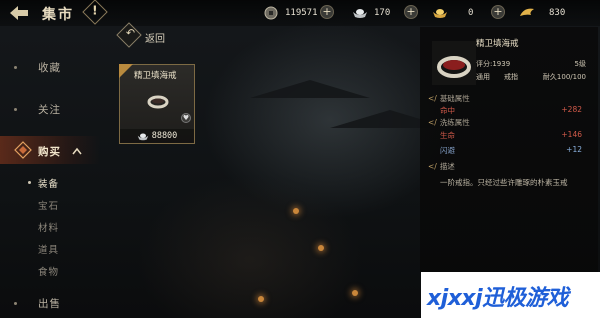  What do you see at coordinates (454, 63) in the screenshot?
I see `ring-detail-icon` at bounding box center [454, 63].